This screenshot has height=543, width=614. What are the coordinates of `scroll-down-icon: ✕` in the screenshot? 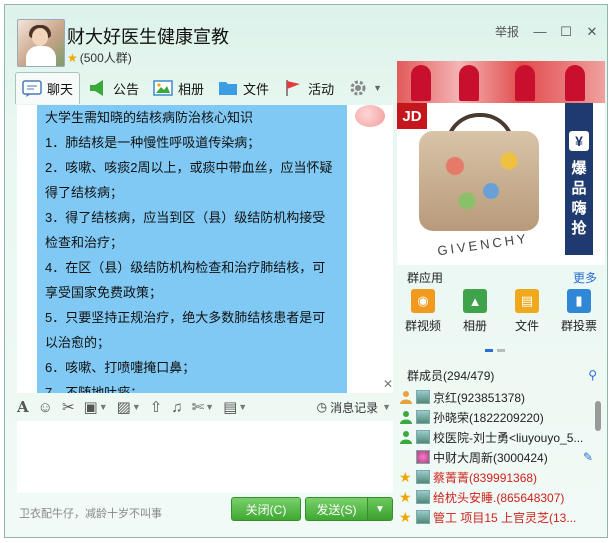 It's located at (388, 384).